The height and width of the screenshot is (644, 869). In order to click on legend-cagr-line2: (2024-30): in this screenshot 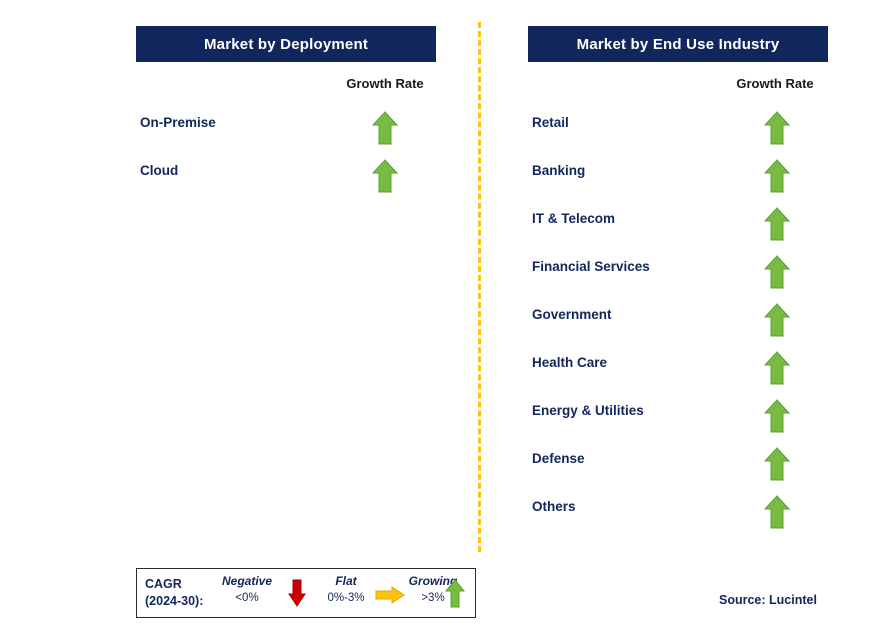, I will do `click(174, 601)`.